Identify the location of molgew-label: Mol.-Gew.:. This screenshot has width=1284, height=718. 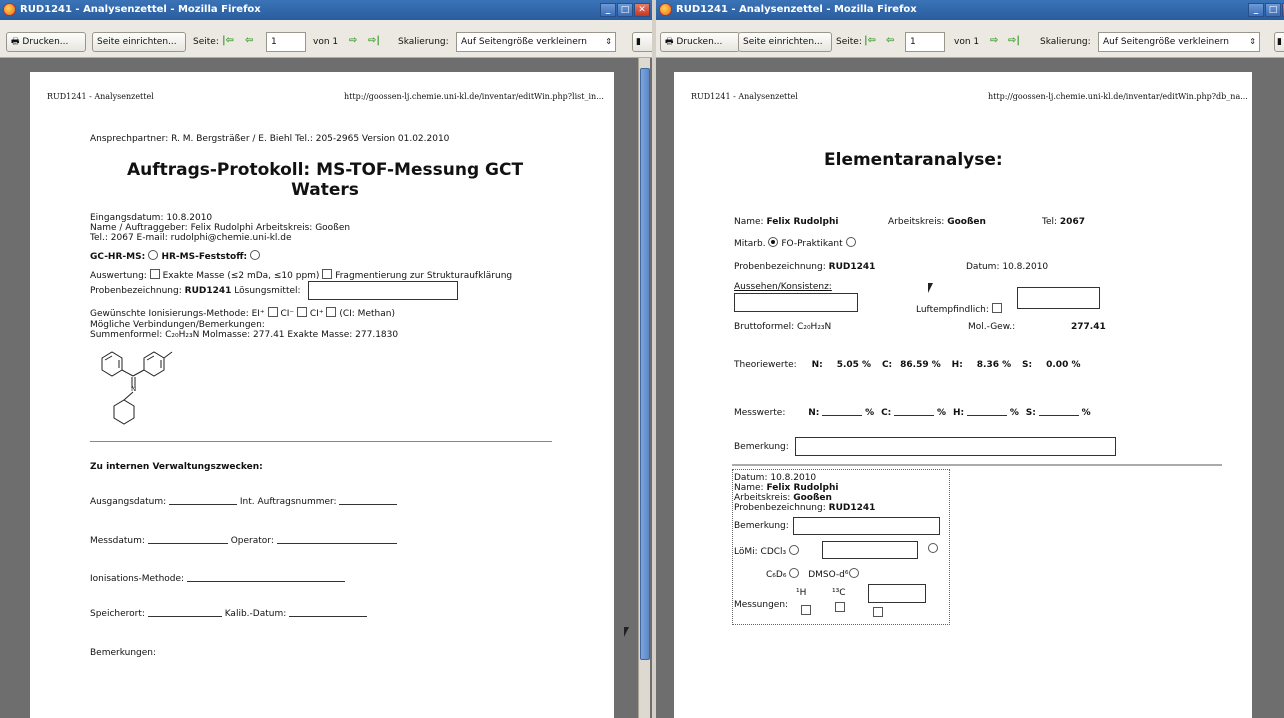
(992, 327).